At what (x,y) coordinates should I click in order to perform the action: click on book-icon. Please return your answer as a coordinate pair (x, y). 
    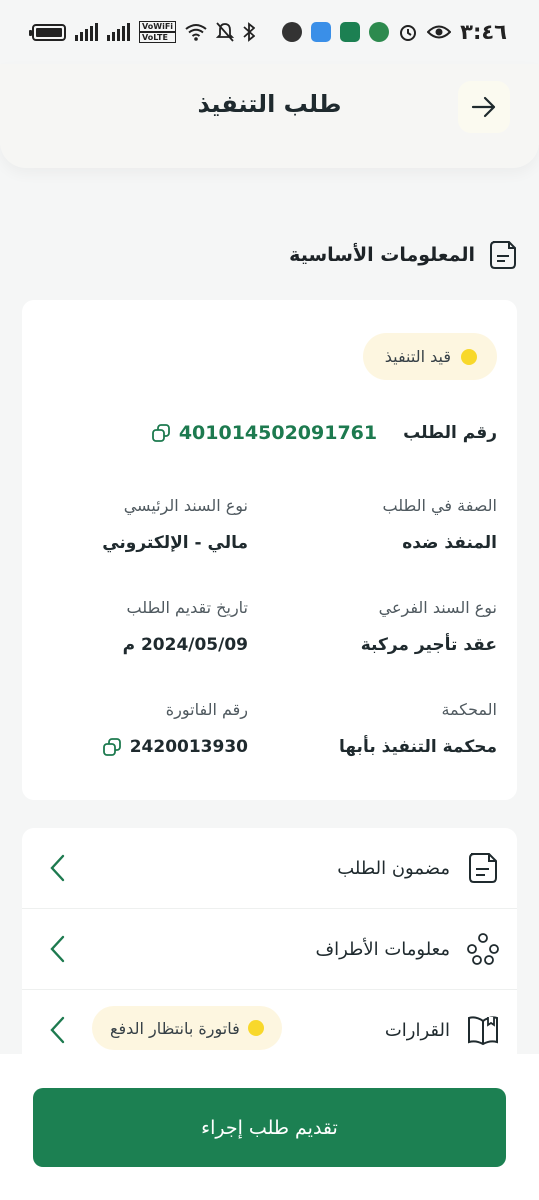
    Looking at the image, I should click on (483, 1031).